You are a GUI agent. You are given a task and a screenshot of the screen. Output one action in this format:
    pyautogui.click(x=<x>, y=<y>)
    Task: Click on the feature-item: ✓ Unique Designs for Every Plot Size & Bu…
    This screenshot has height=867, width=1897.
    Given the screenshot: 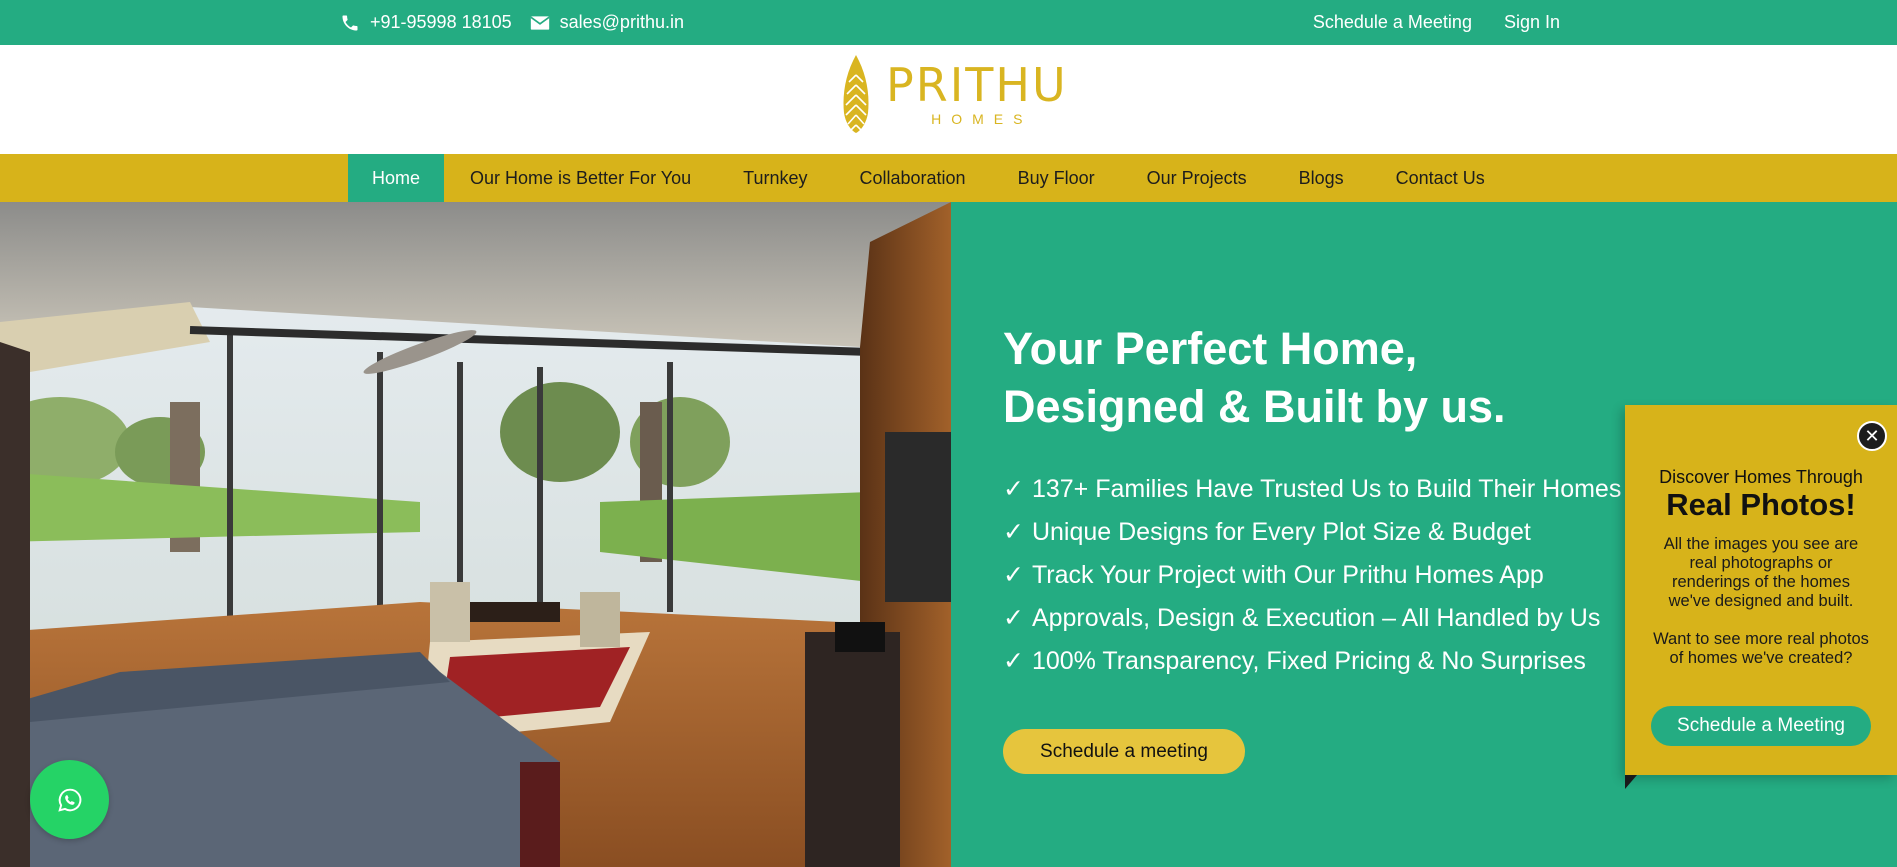 What is the action you would take?
    pyautogui.click(x=1312, y=532)
    